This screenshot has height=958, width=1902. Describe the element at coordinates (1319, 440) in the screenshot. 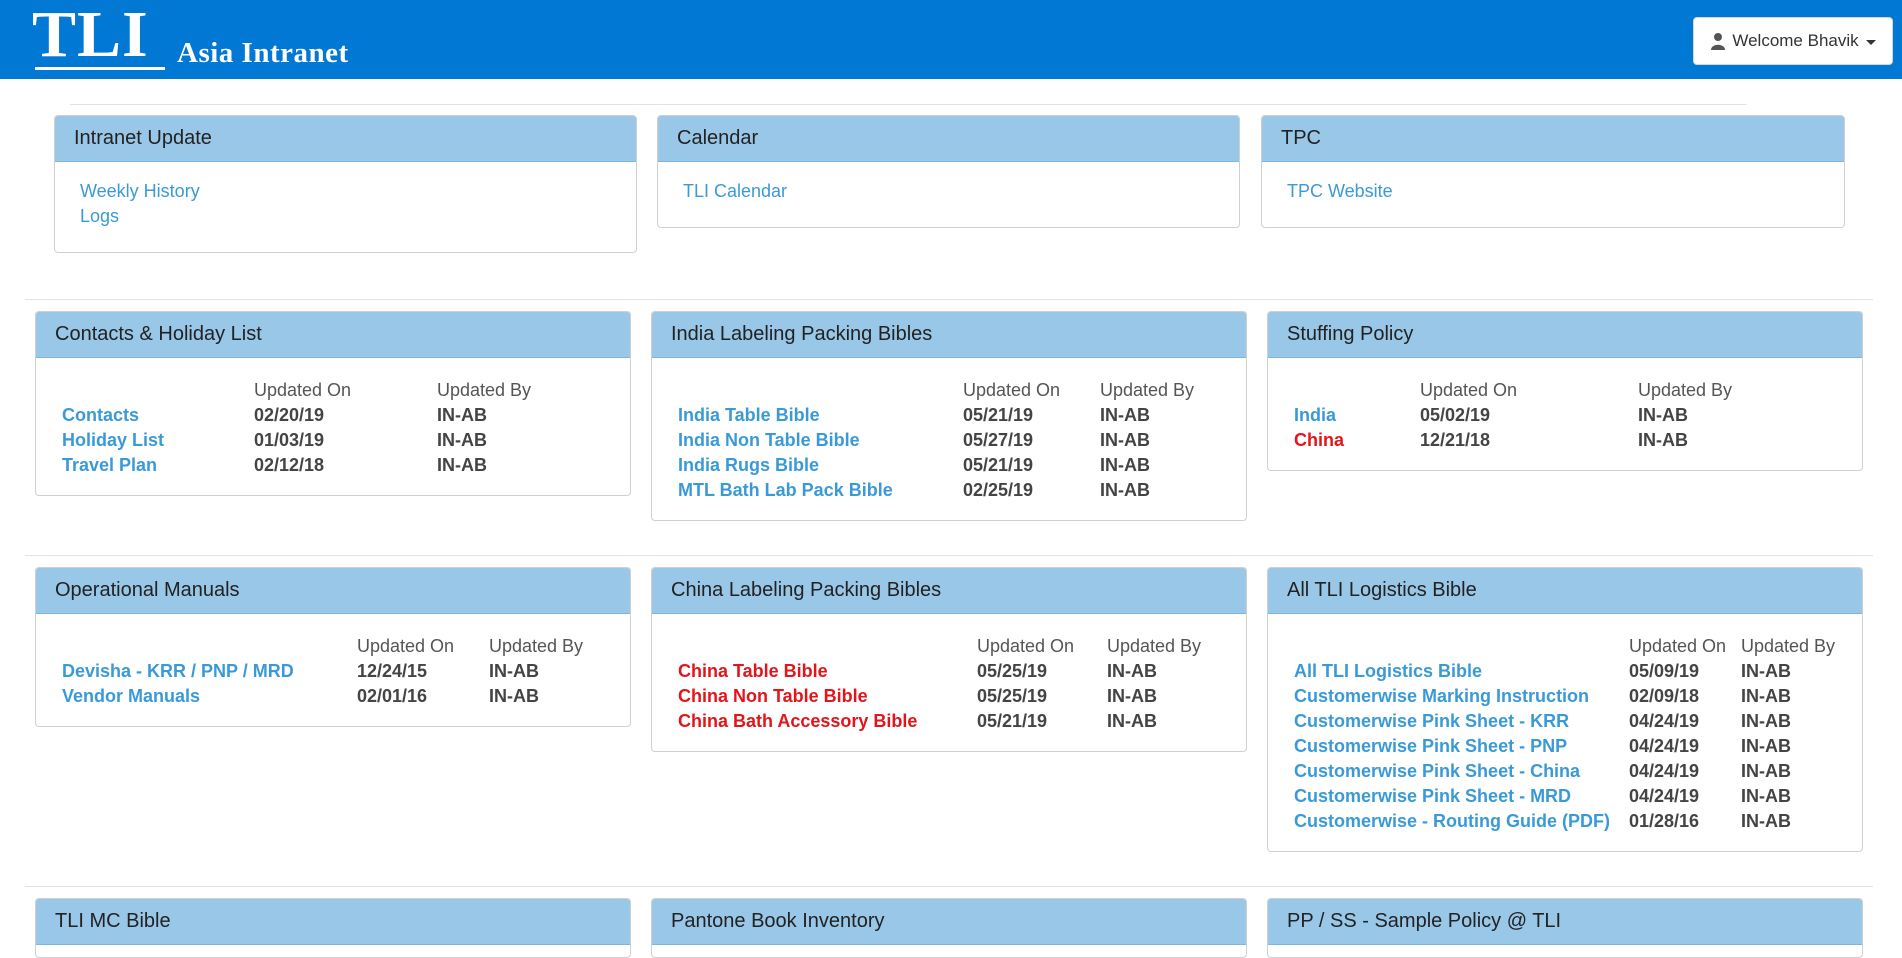

I see `link-china: China` at that location.